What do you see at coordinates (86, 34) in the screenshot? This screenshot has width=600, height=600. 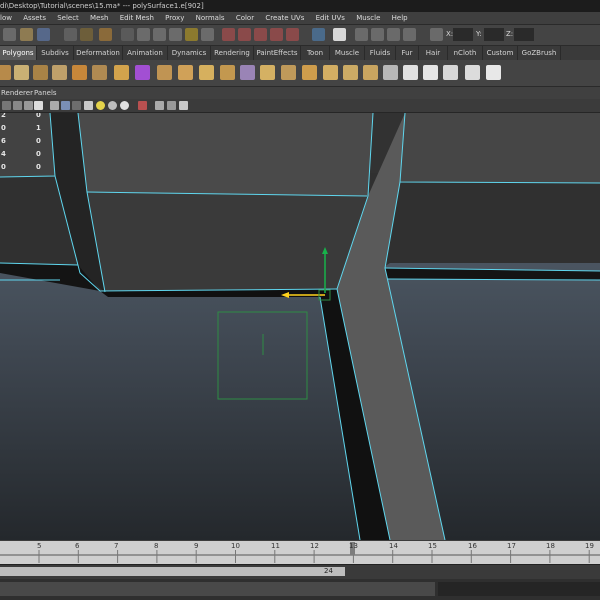 I see `select-by-object-icon` at bounding box center [86, 34].